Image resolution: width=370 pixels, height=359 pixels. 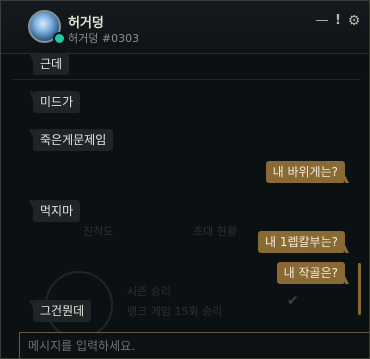 I want to click on ghost-tab-invite: 초대 현황, so click(x=215, y=231).